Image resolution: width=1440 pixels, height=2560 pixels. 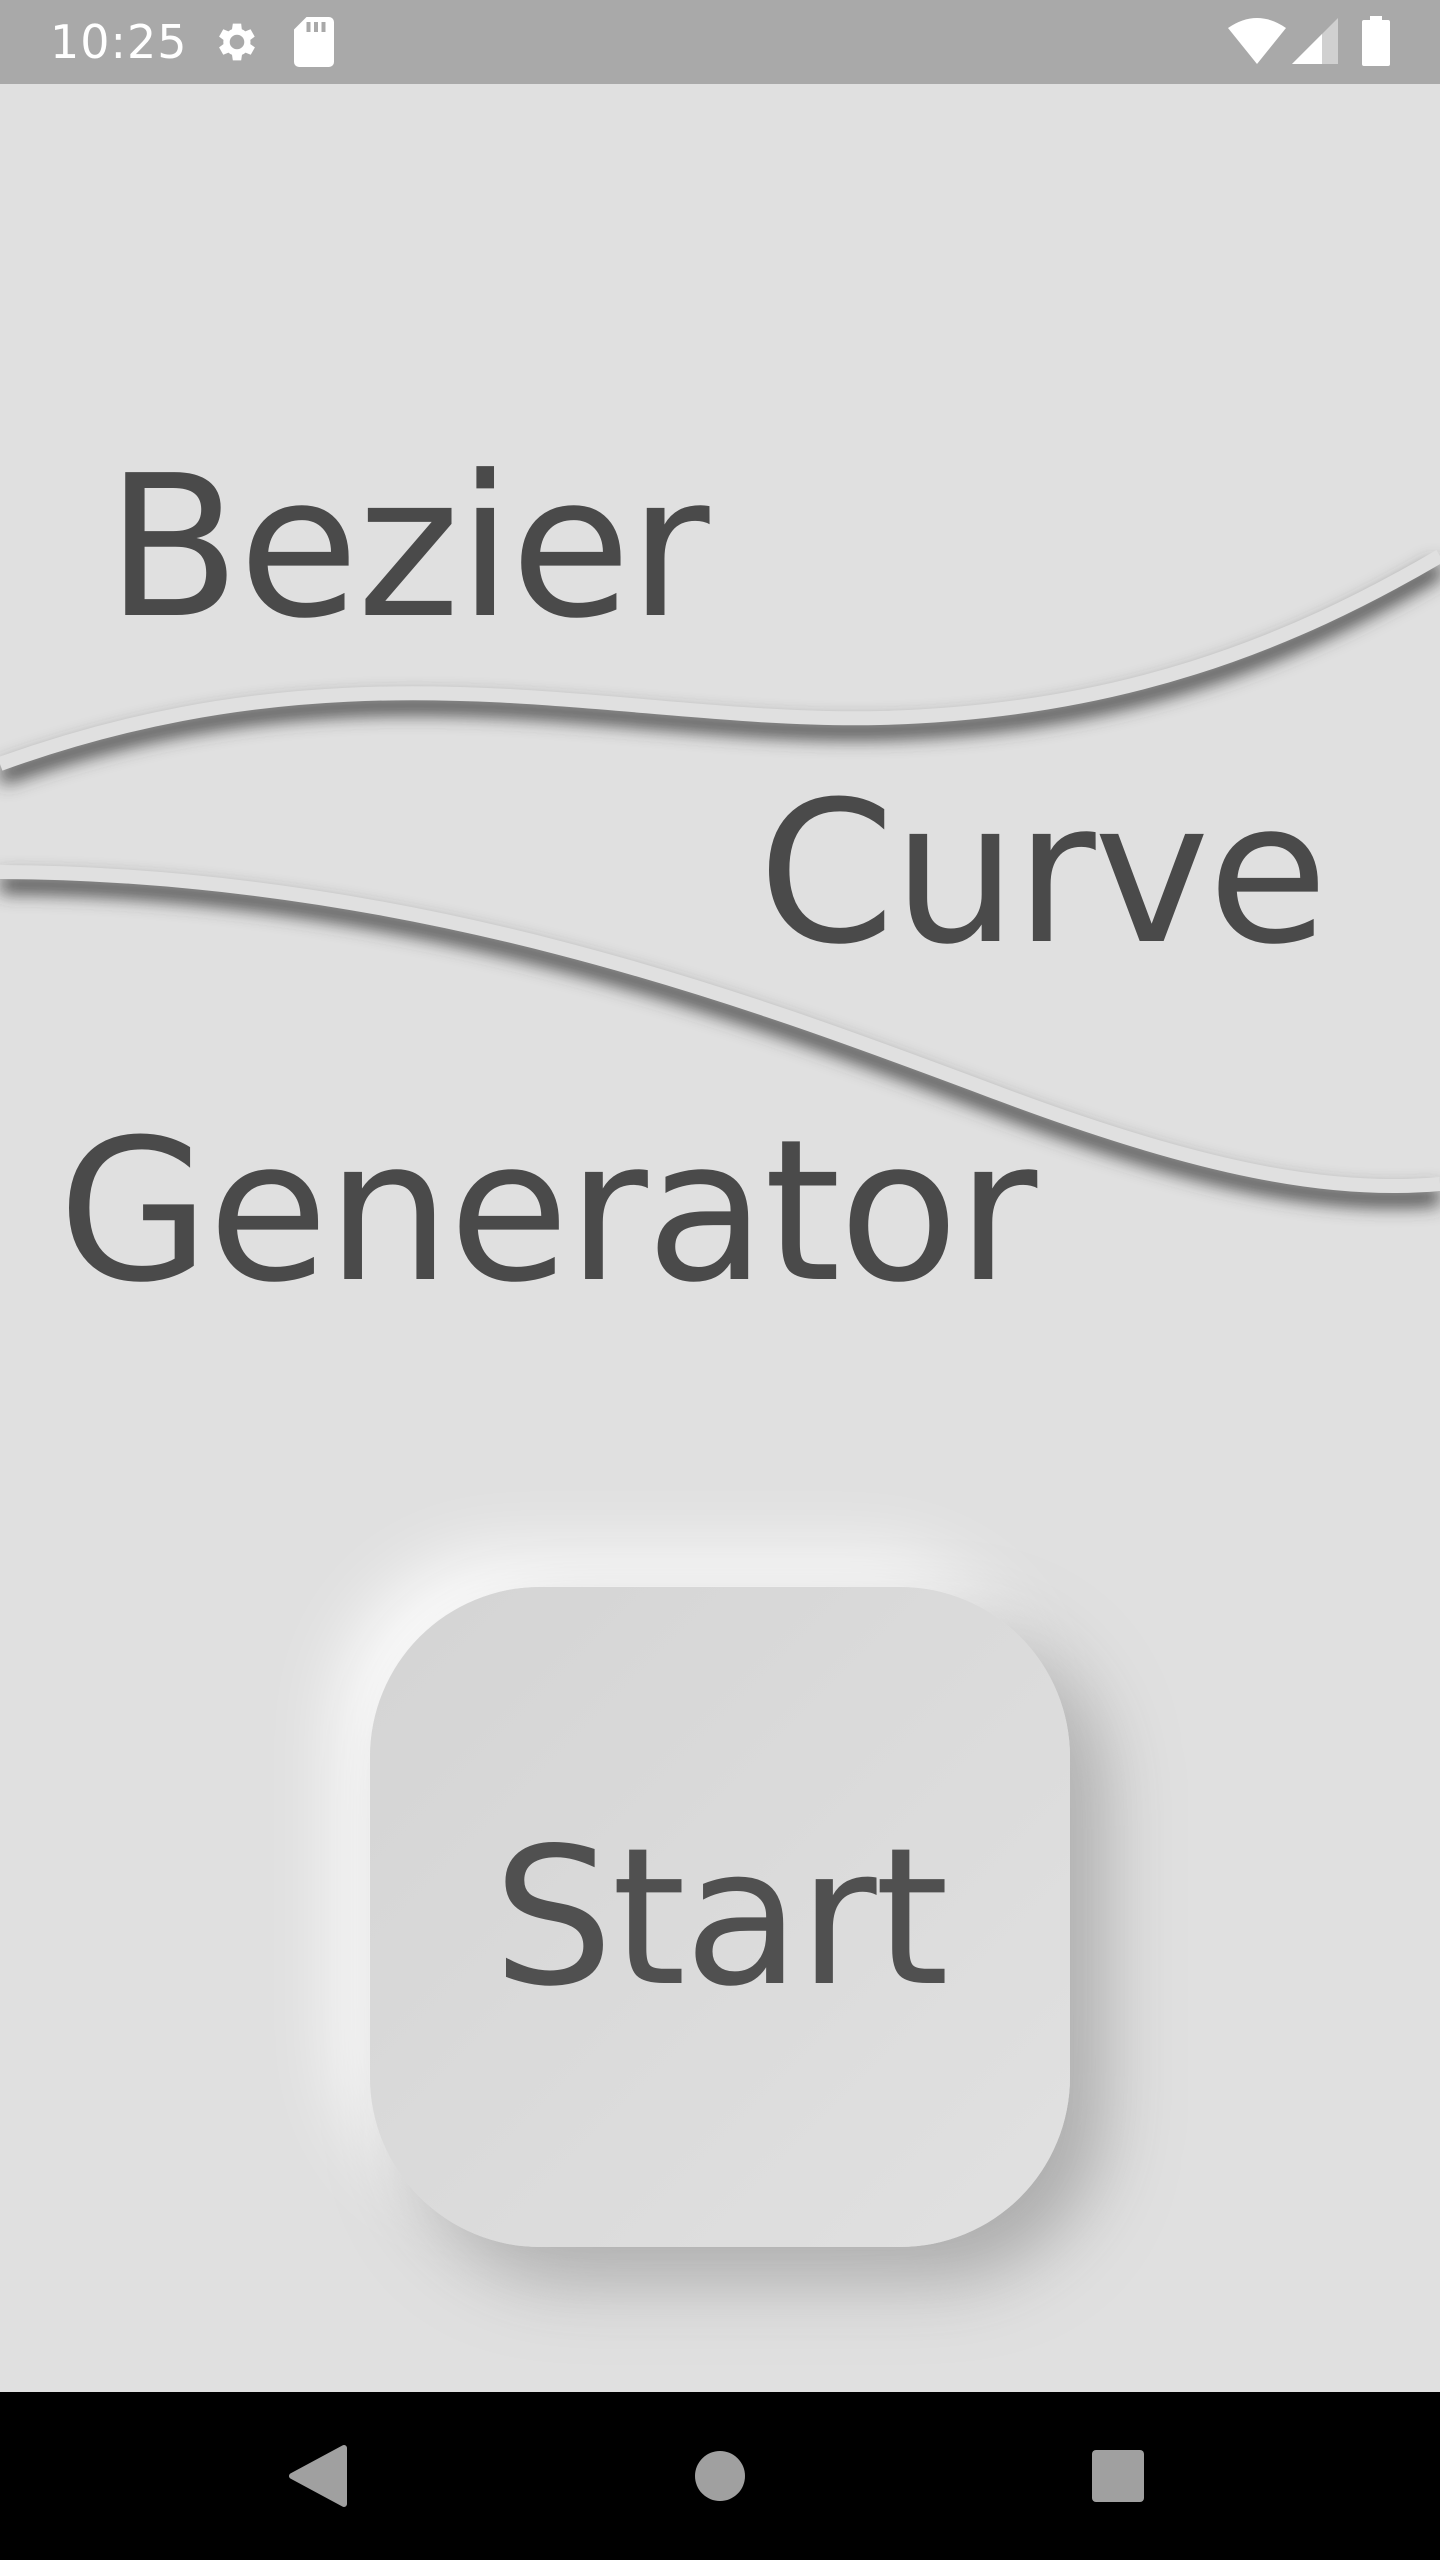 What do you see at coordinates (119, 42) in the screenshot?
I see `status-time: 10:25` at bounding box center [119, 42].